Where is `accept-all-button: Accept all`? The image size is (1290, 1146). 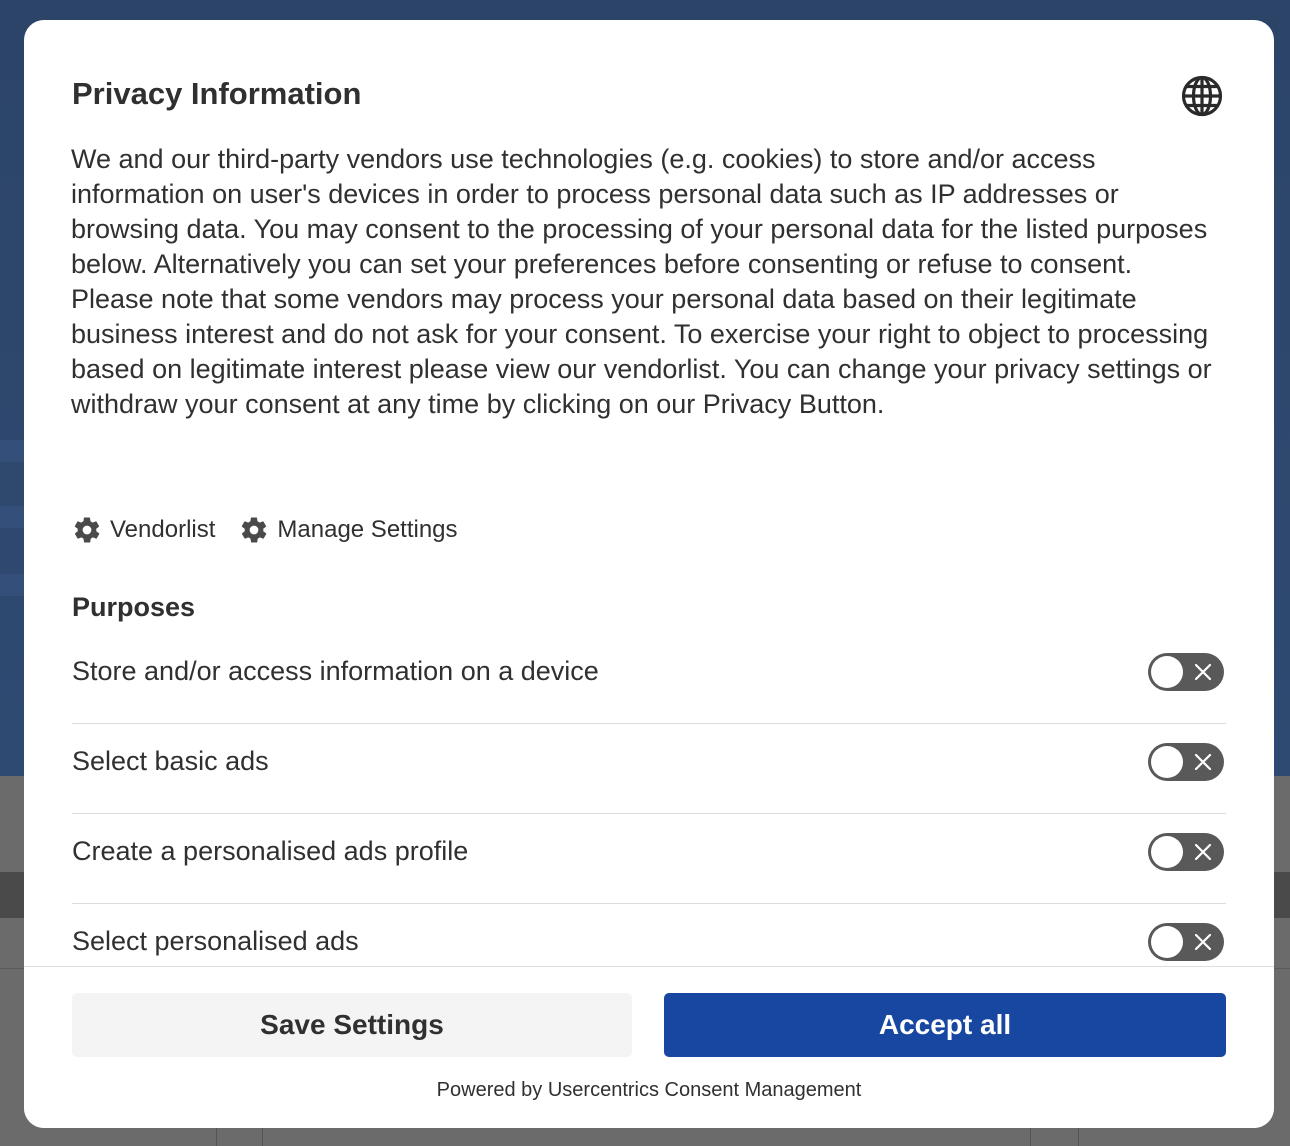 accept-all-button: Accept all is located at coordinates (945, 1025).